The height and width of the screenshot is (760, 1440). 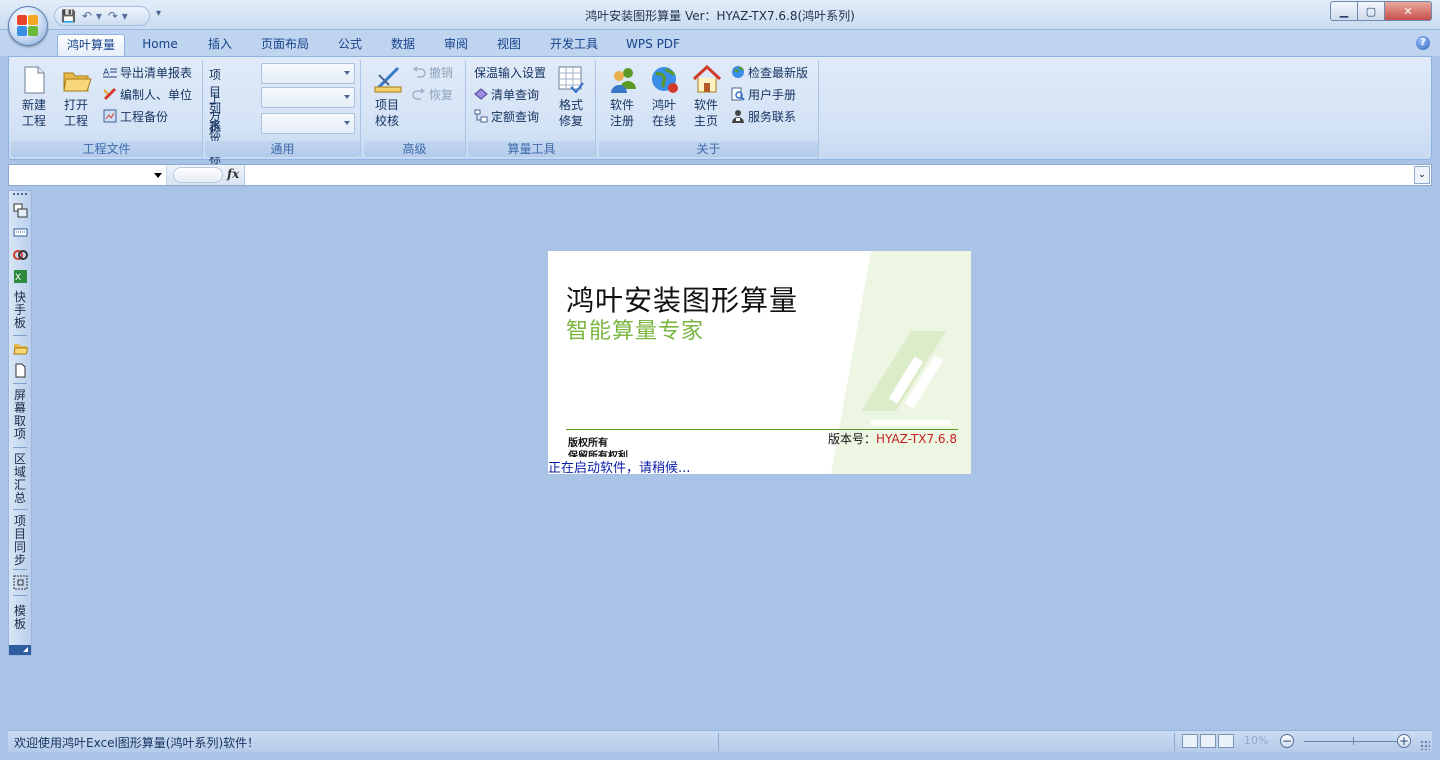 What do you see at coordinates (763, 95) in the screenshot?
I see `user-manual-button: 用户手册` at bounding box center [763, 95].